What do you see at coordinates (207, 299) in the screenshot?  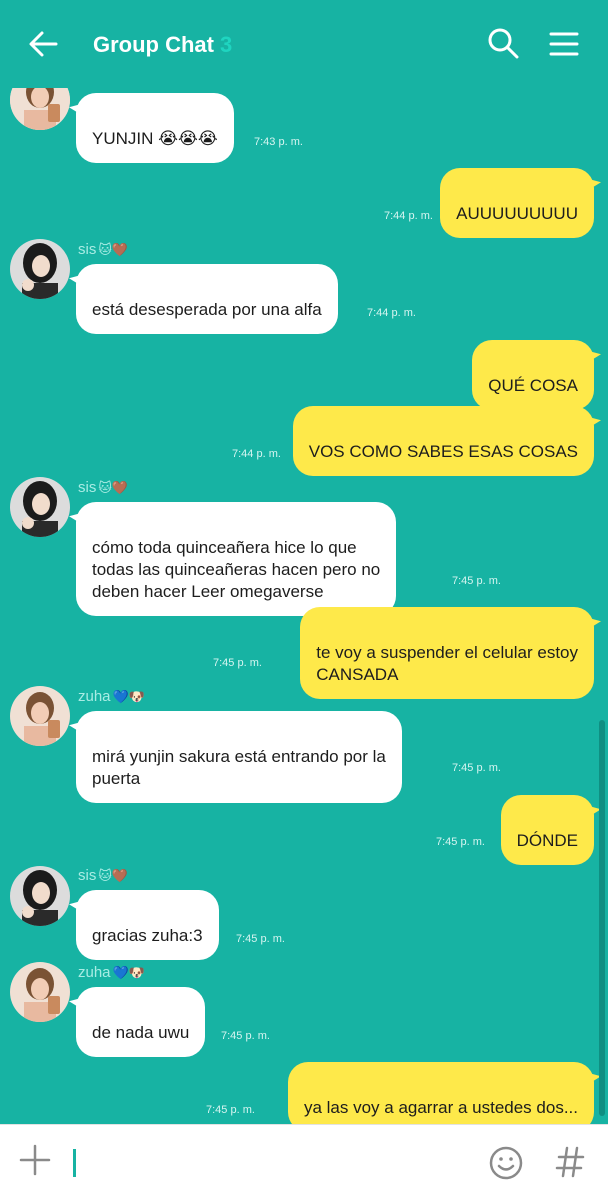 I see `message-bubble: está desesperada por una alfa` at bounding box center [207, 299].